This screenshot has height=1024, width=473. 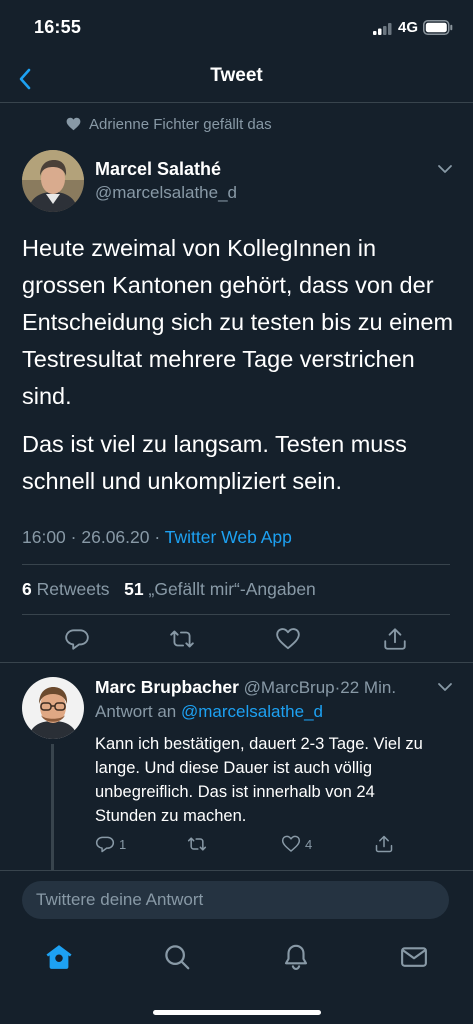 What do you see at coordinates (236, 28) in the screenshot?
I see `status-bar: 16:55 4G` at bounding box center [236, 28].